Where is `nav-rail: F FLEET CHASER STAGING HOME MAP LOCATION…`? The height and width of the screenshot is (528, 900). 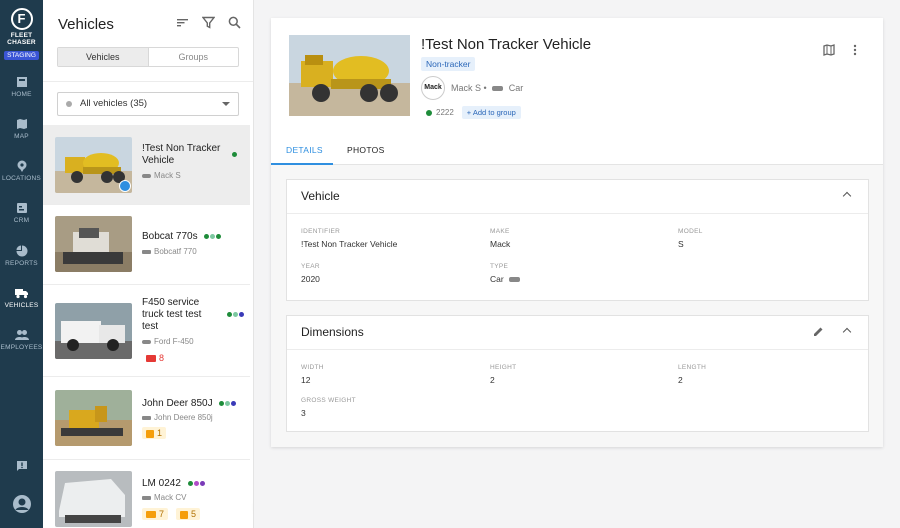 nav-rail: F FLEET CHASER STAGING HOME MAP LOCATION… is located at coordinates (21, 264).